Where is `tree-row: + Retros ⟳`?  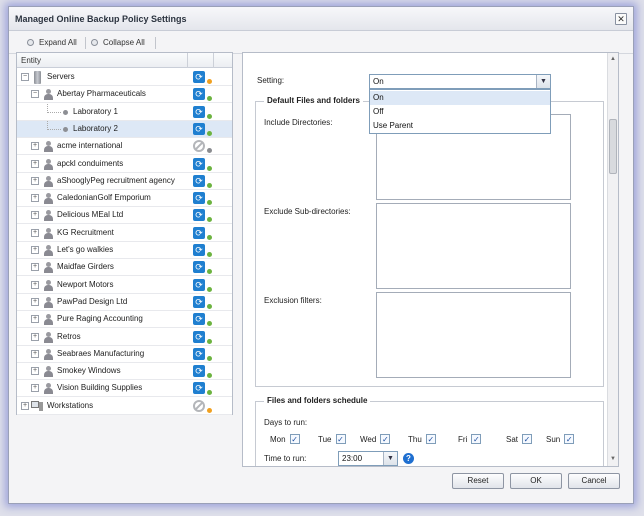 tree-row: + Retros ⟳ is located at coordinates (124, 337).